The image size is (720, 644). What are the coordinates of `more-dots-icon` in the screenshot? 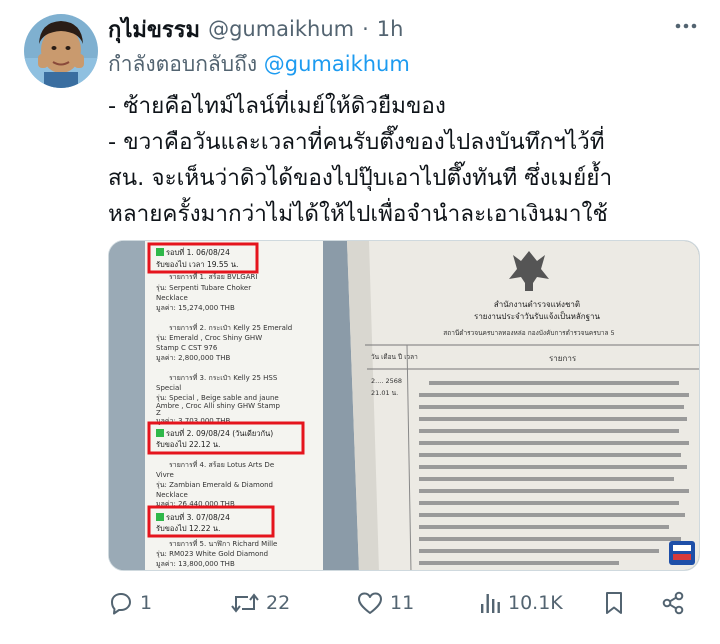 It's located at (686, 26).